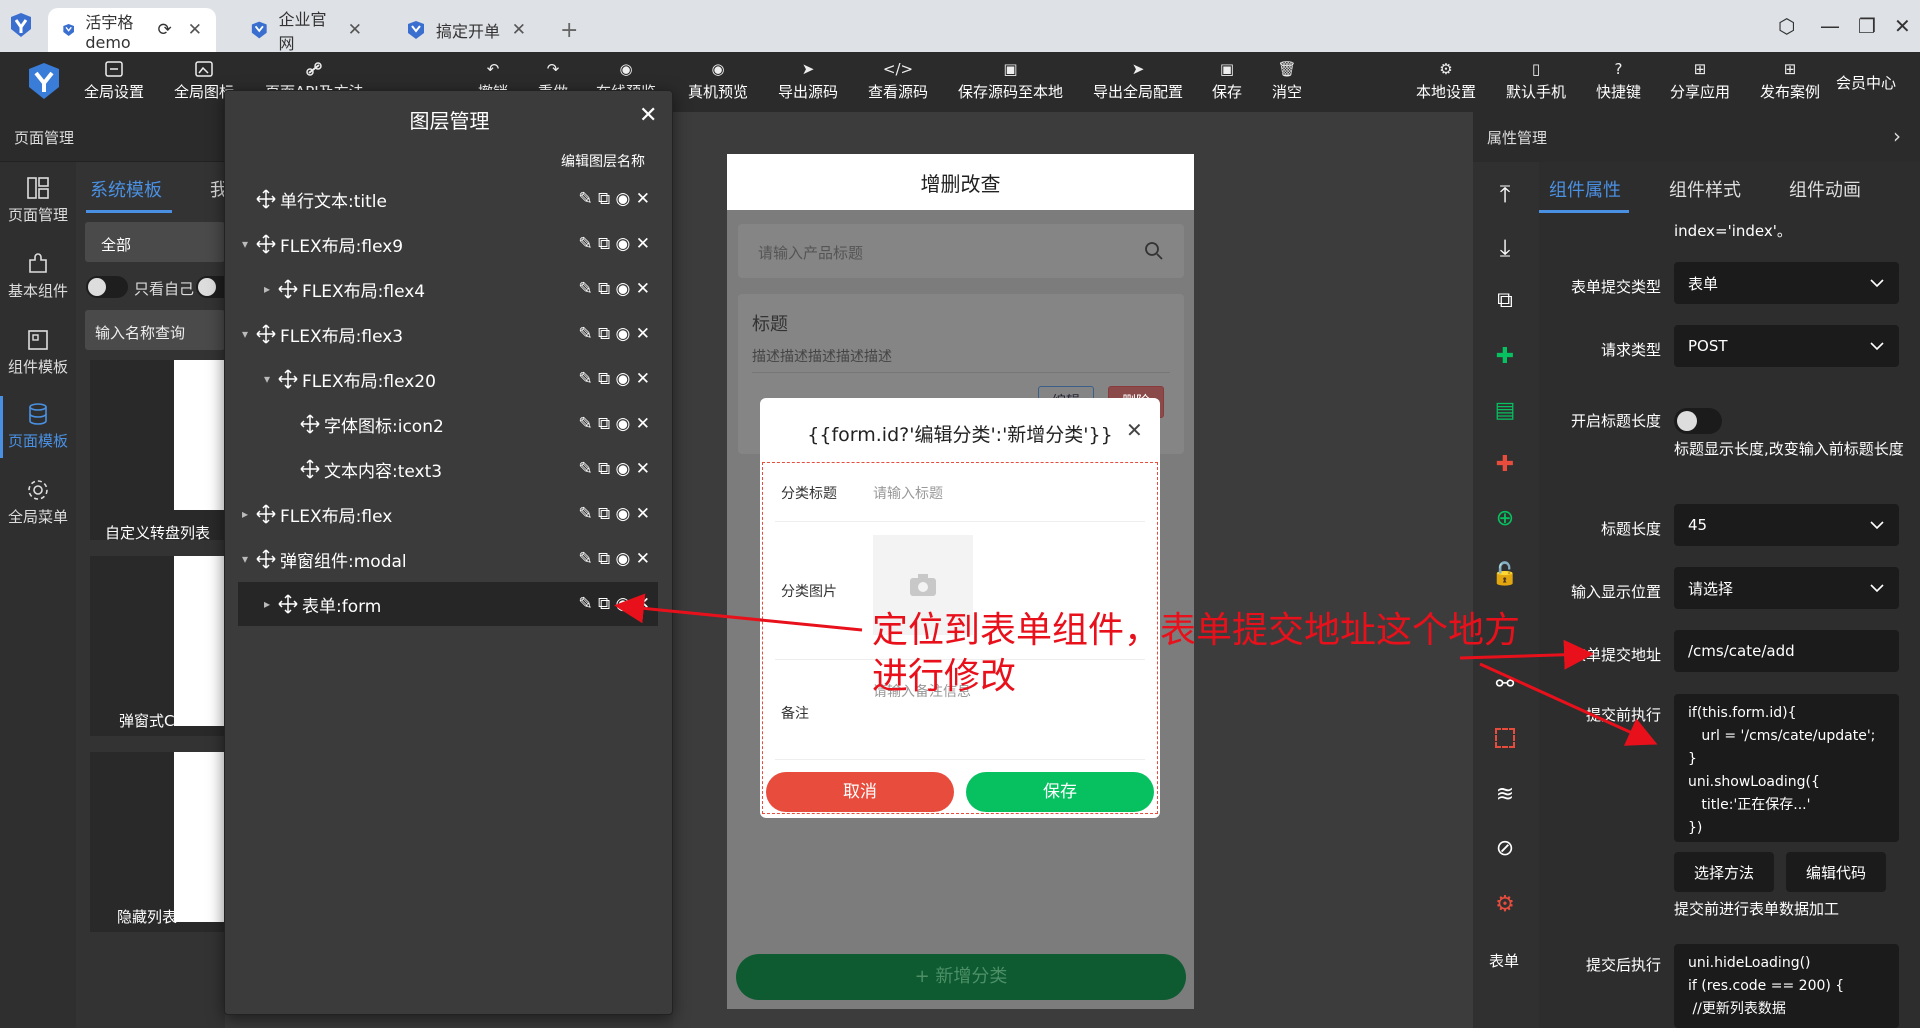 This screenshot has height=1028, width=1920. I want to click on arrow-to-form-layer, so click(738, 612).